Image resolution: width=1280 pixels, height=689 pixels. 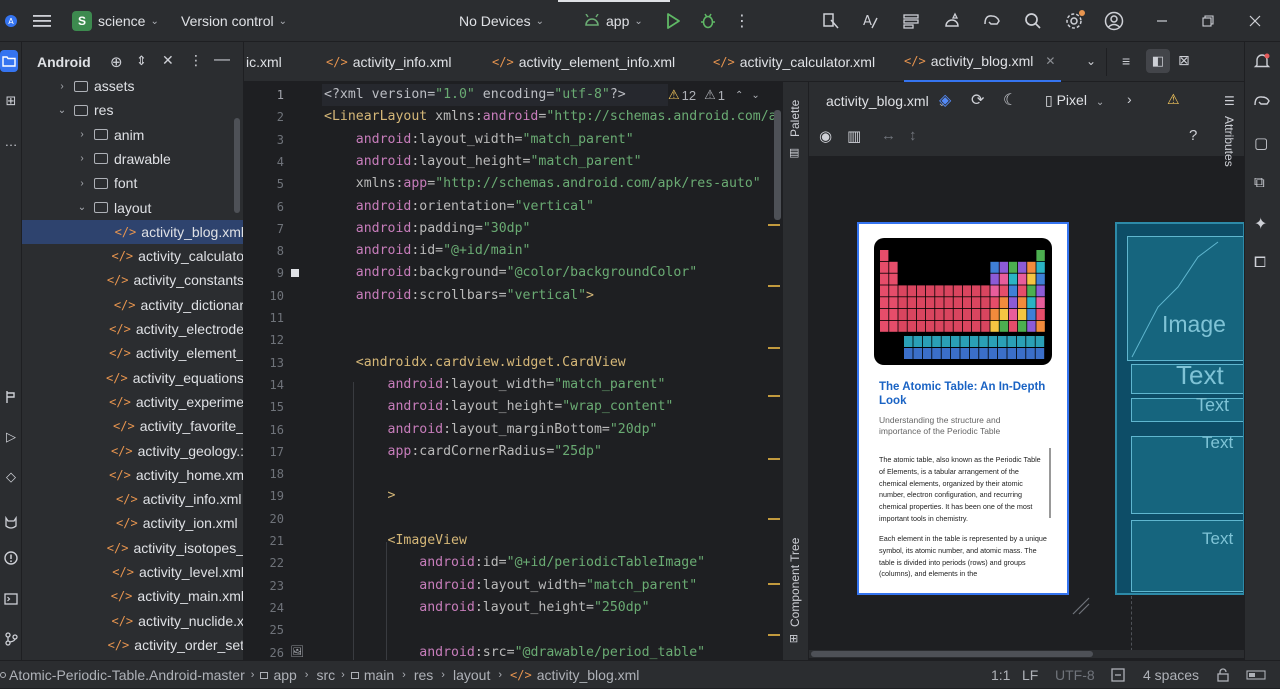 I want to click on breadcrumb-res: res, so click(x=423, y=675).